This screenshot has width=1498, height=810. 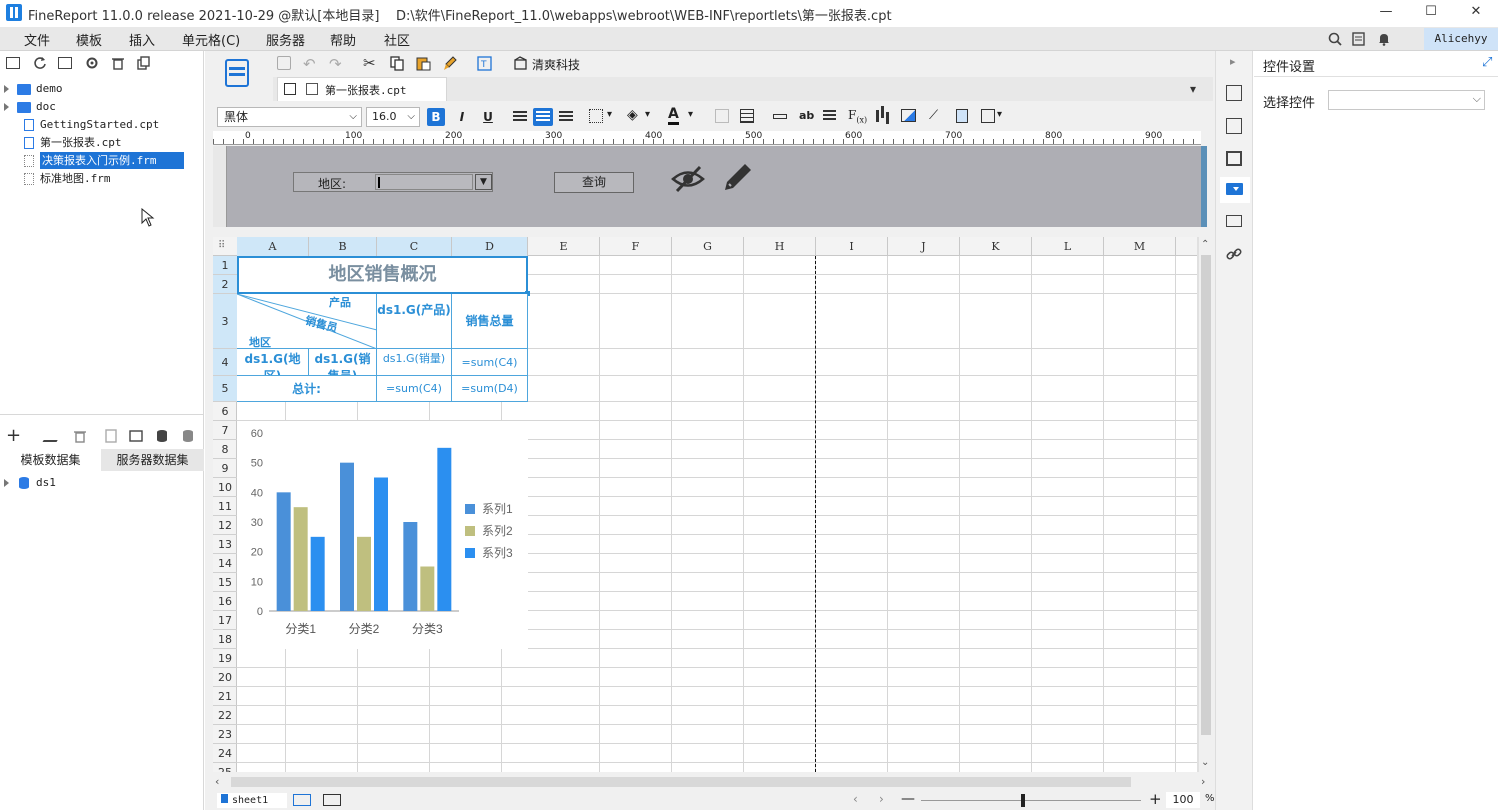 I want to click on zoom-out-button: —, so click(x=908, y=799).